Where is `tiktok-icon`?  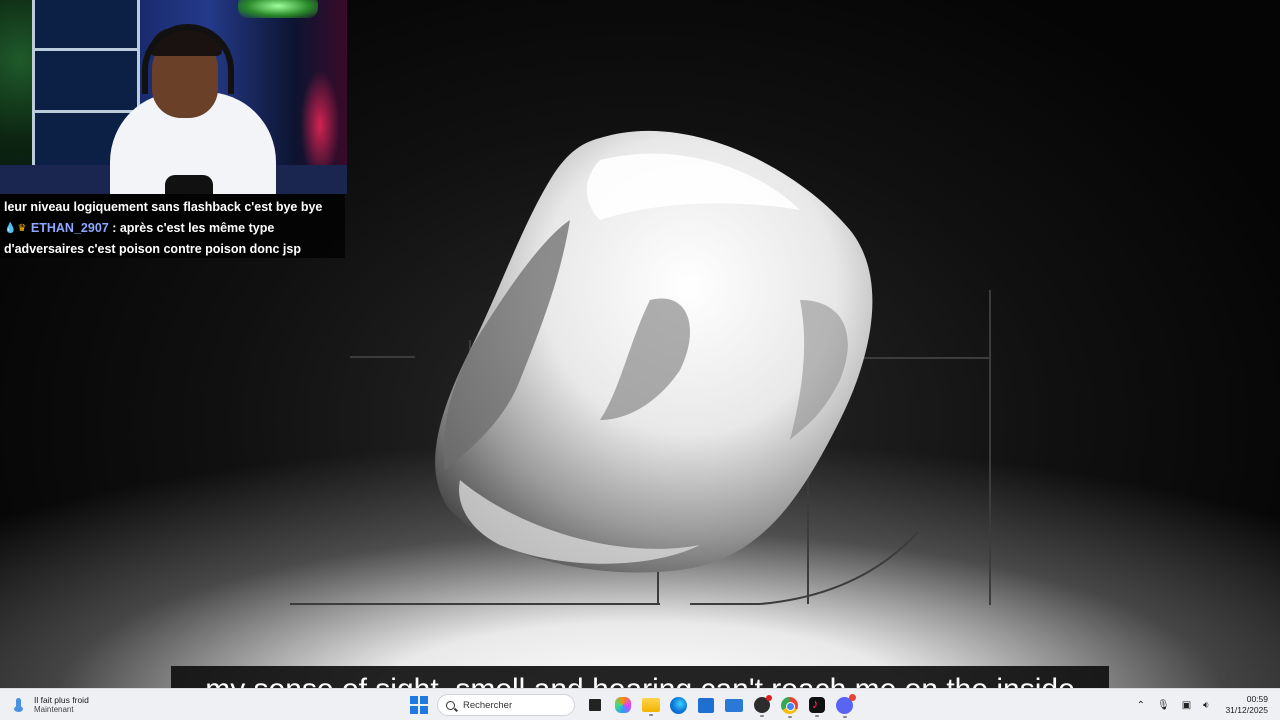 tiktok-icon is located at coordinates (817, 706).